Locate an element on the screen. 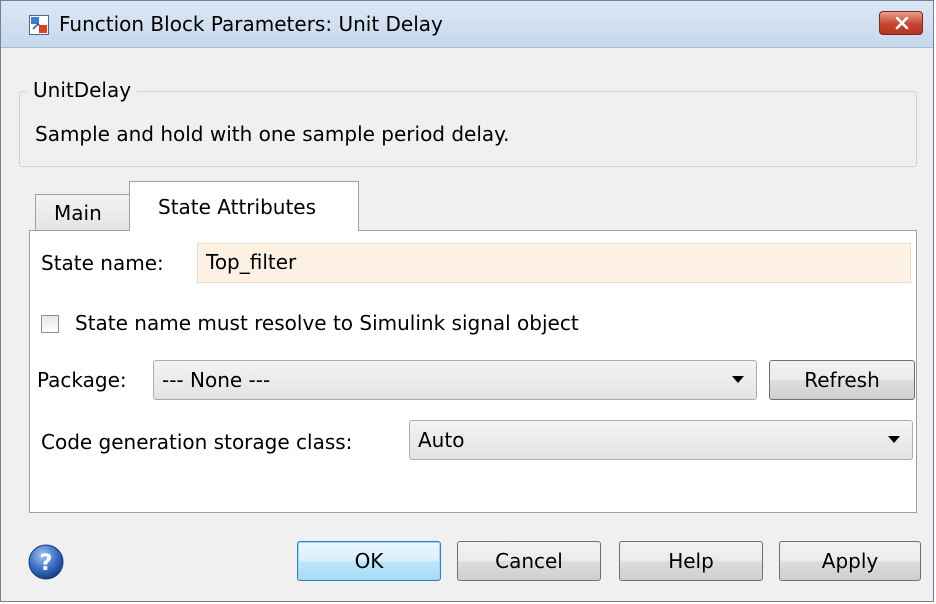 The image size is (936, 604). storage-class-value: Auto is located at coordinates (441, 440).